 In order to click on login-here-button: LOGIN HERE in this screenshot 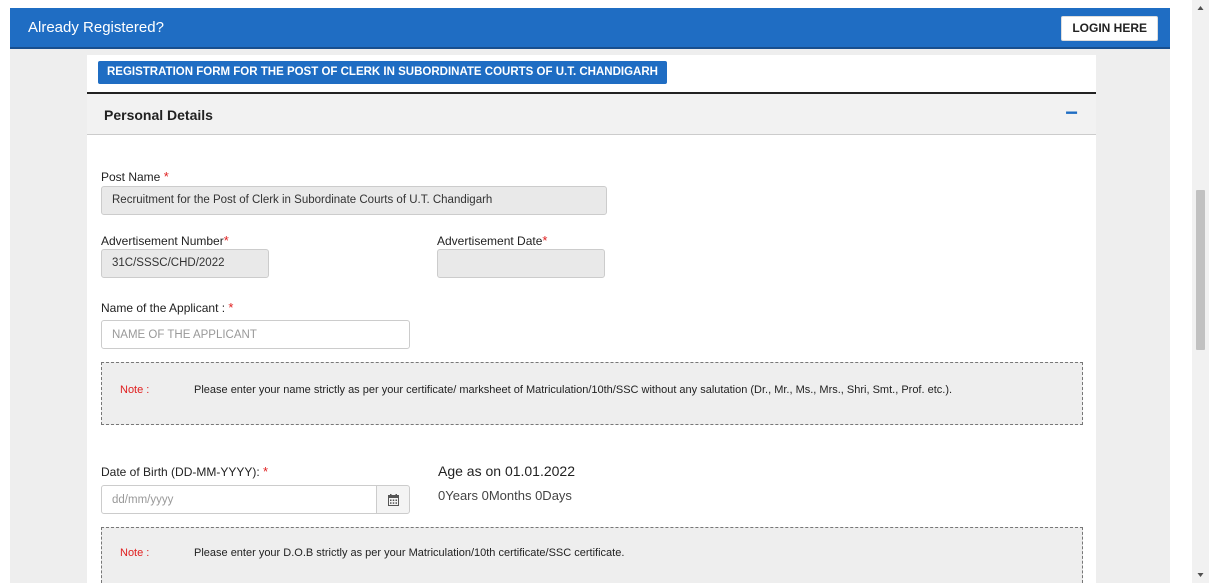, I will do `click(1109, 28)`.